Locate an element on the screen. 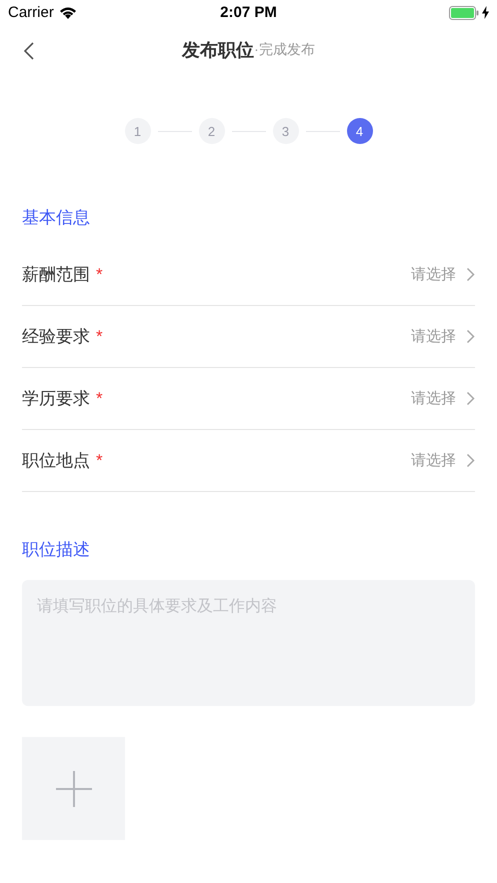 This screenshot has width=497, height=883. section-title: 职位描述 is located at coordinates (56, 550).